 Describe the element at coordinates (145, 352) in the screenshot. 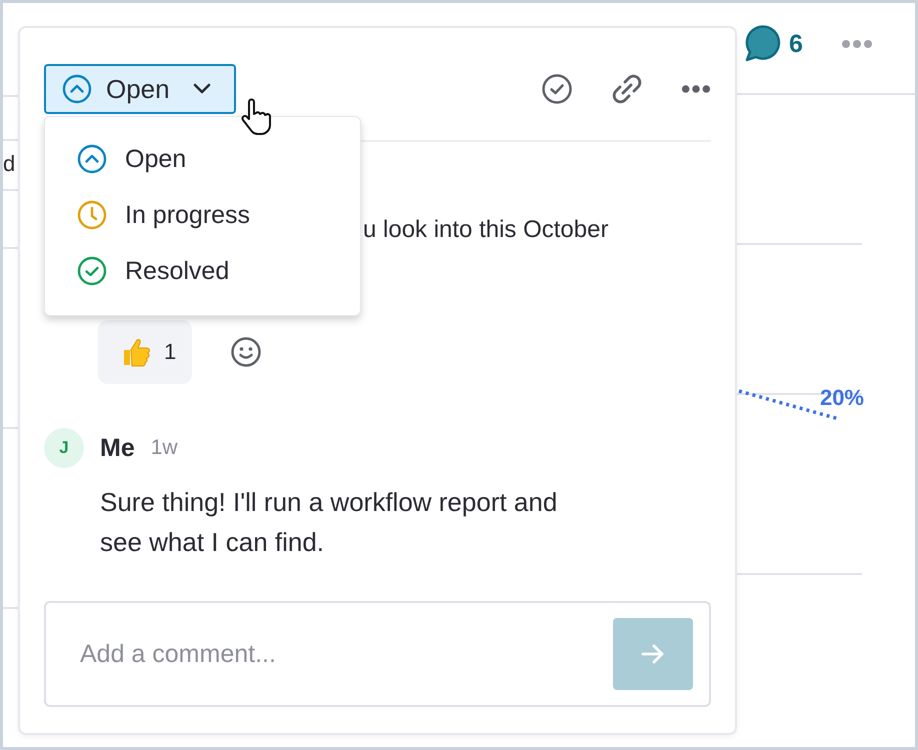

I see `reaction-chip: 1` at that location.